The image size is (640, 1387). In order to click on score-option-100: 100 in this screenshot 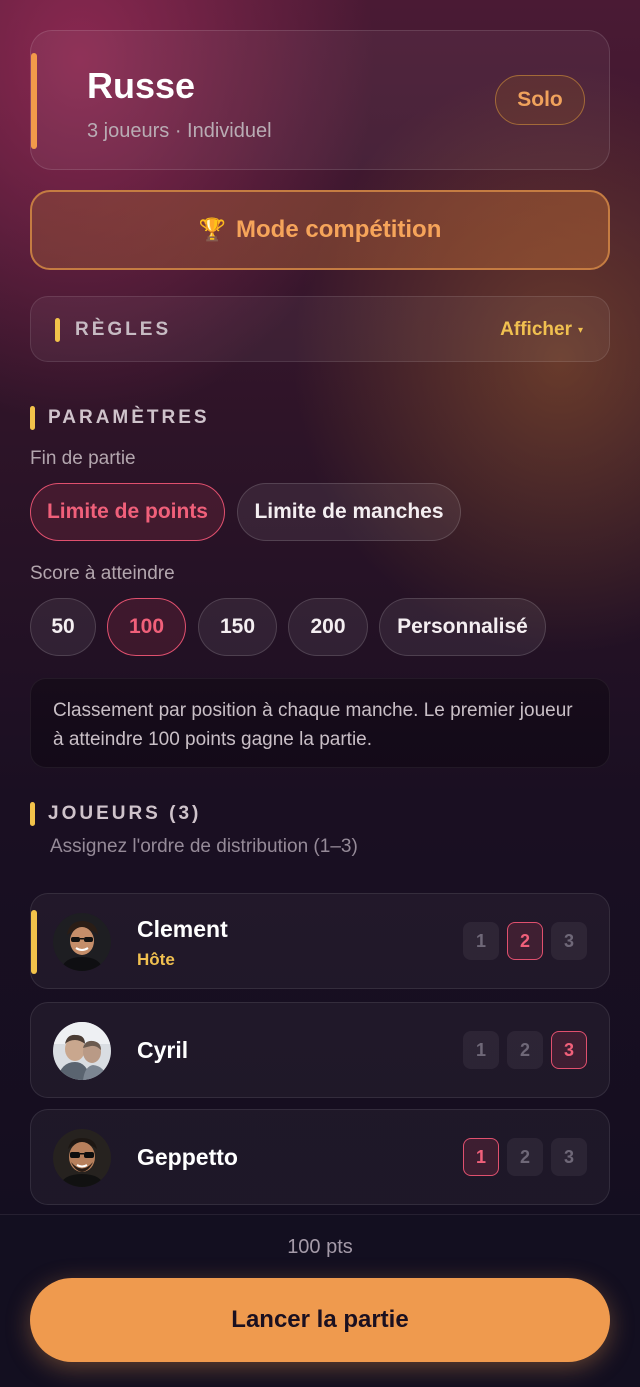, I will do `click(146, 627)`.